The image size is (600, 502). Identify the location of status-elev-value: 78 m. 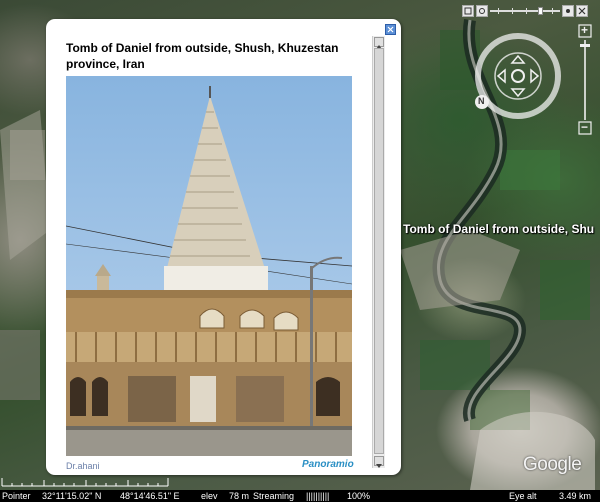
(239, 496).